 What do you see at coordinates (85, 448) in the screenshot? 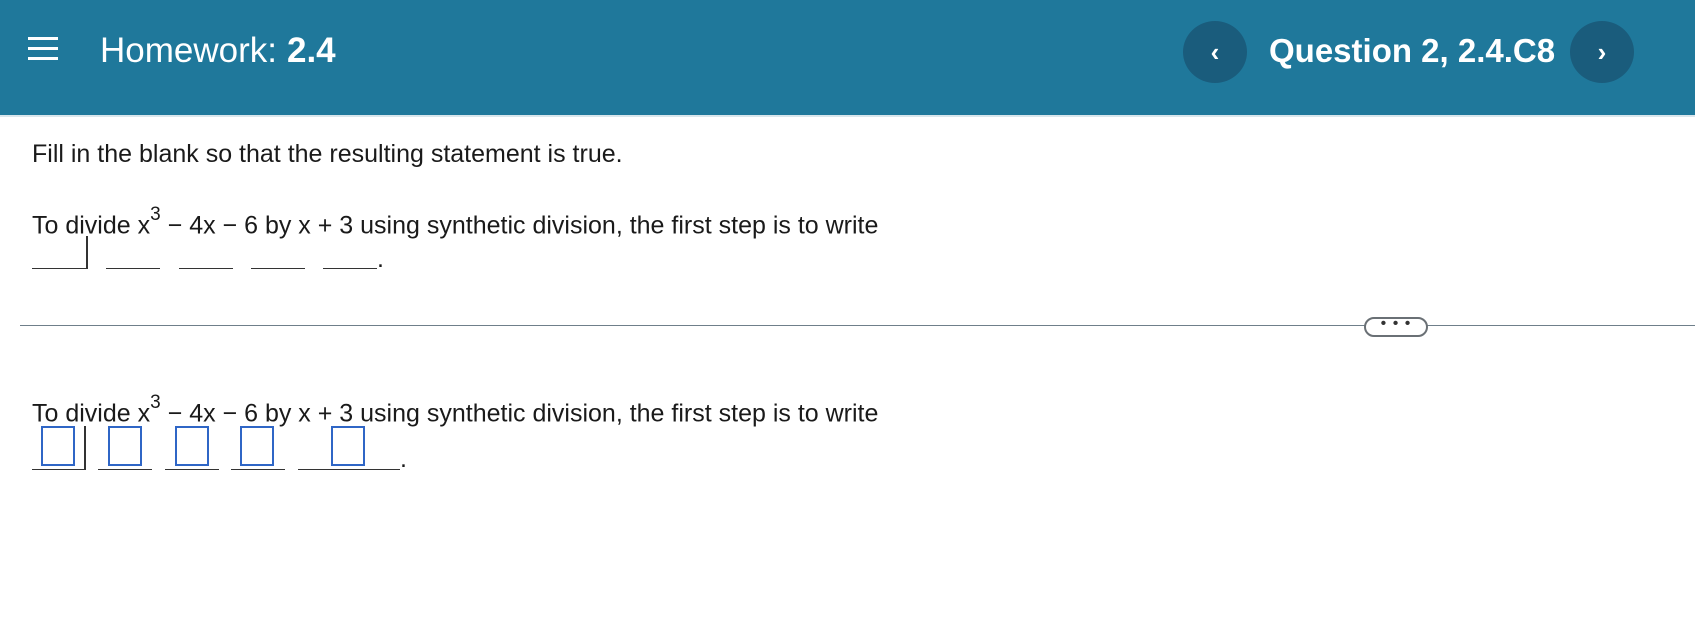
I see `answer-divider-bar` at bounding box center [85, 448].